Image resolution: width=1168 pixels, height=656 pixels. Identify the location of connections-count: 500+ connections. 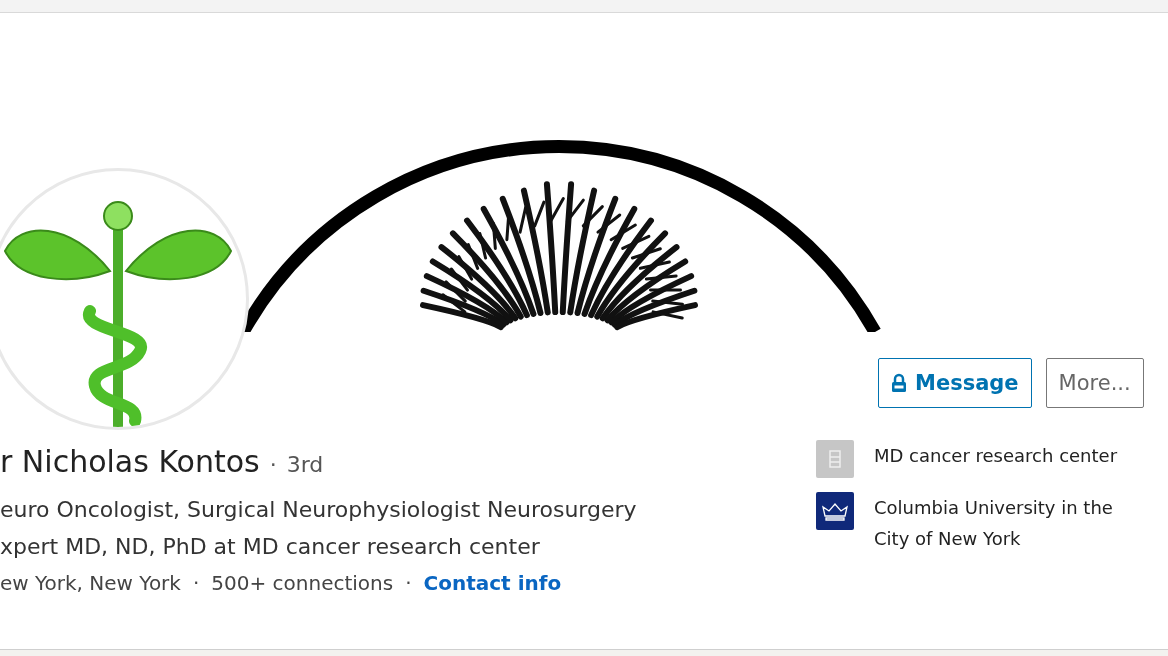
(302, 583).